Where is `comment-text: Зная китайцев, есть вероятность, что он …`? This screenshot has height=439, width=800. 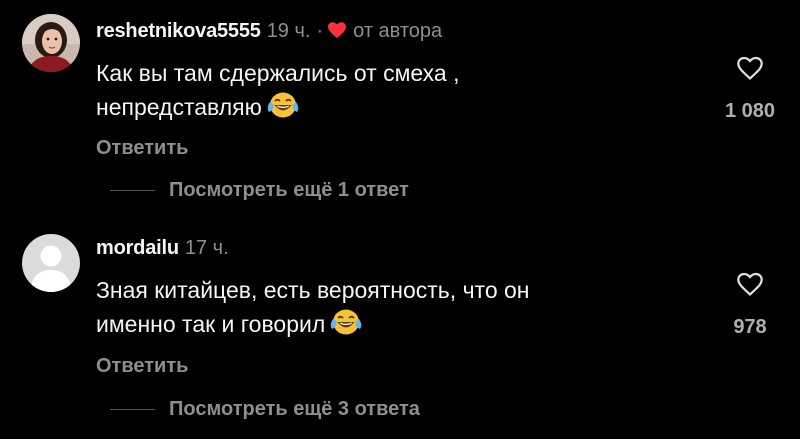 comment-text: Зная китайцев, есть вероятность, что он … is located at coordinates (396, 309).